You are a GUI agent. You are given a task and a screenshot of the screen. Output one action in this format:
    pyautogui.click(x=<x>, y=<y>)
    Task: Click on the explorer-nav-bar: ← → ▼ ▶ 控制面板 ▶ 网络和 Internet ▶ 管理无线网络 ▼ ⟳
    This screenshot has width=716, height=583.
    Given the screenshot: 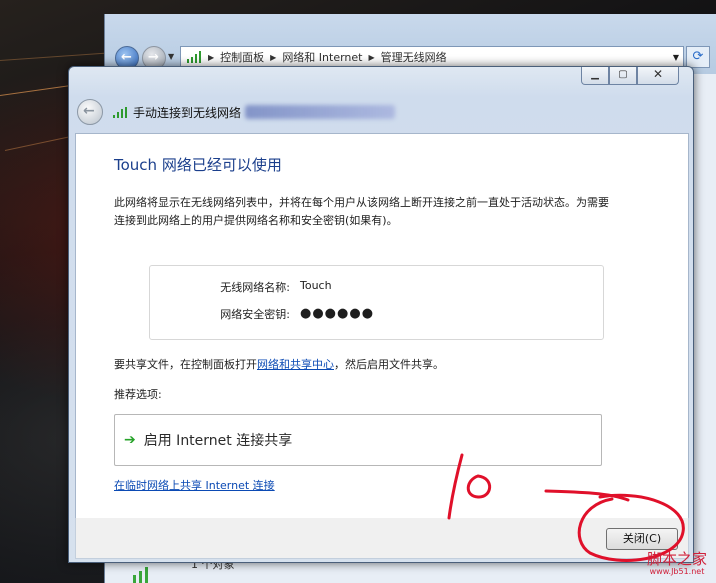 What is the action you would take?
    pyautogui.click(x=412, y=58)
    